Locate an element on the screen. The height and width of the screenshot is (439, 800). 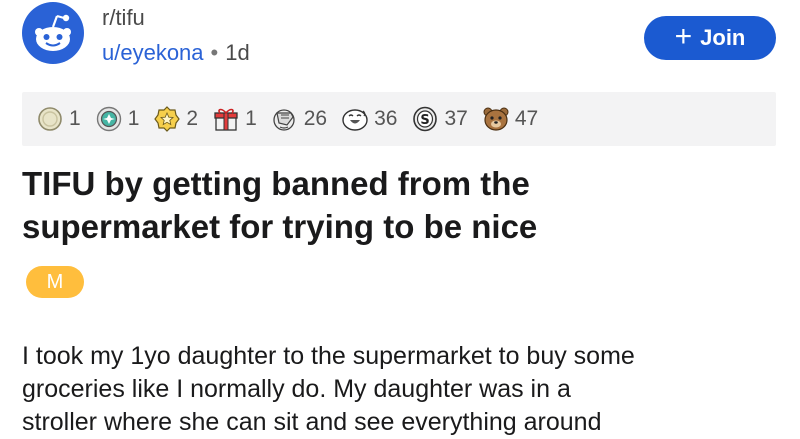
post-meta: u/eyekona • 1d is located at coordinates (176, 53).